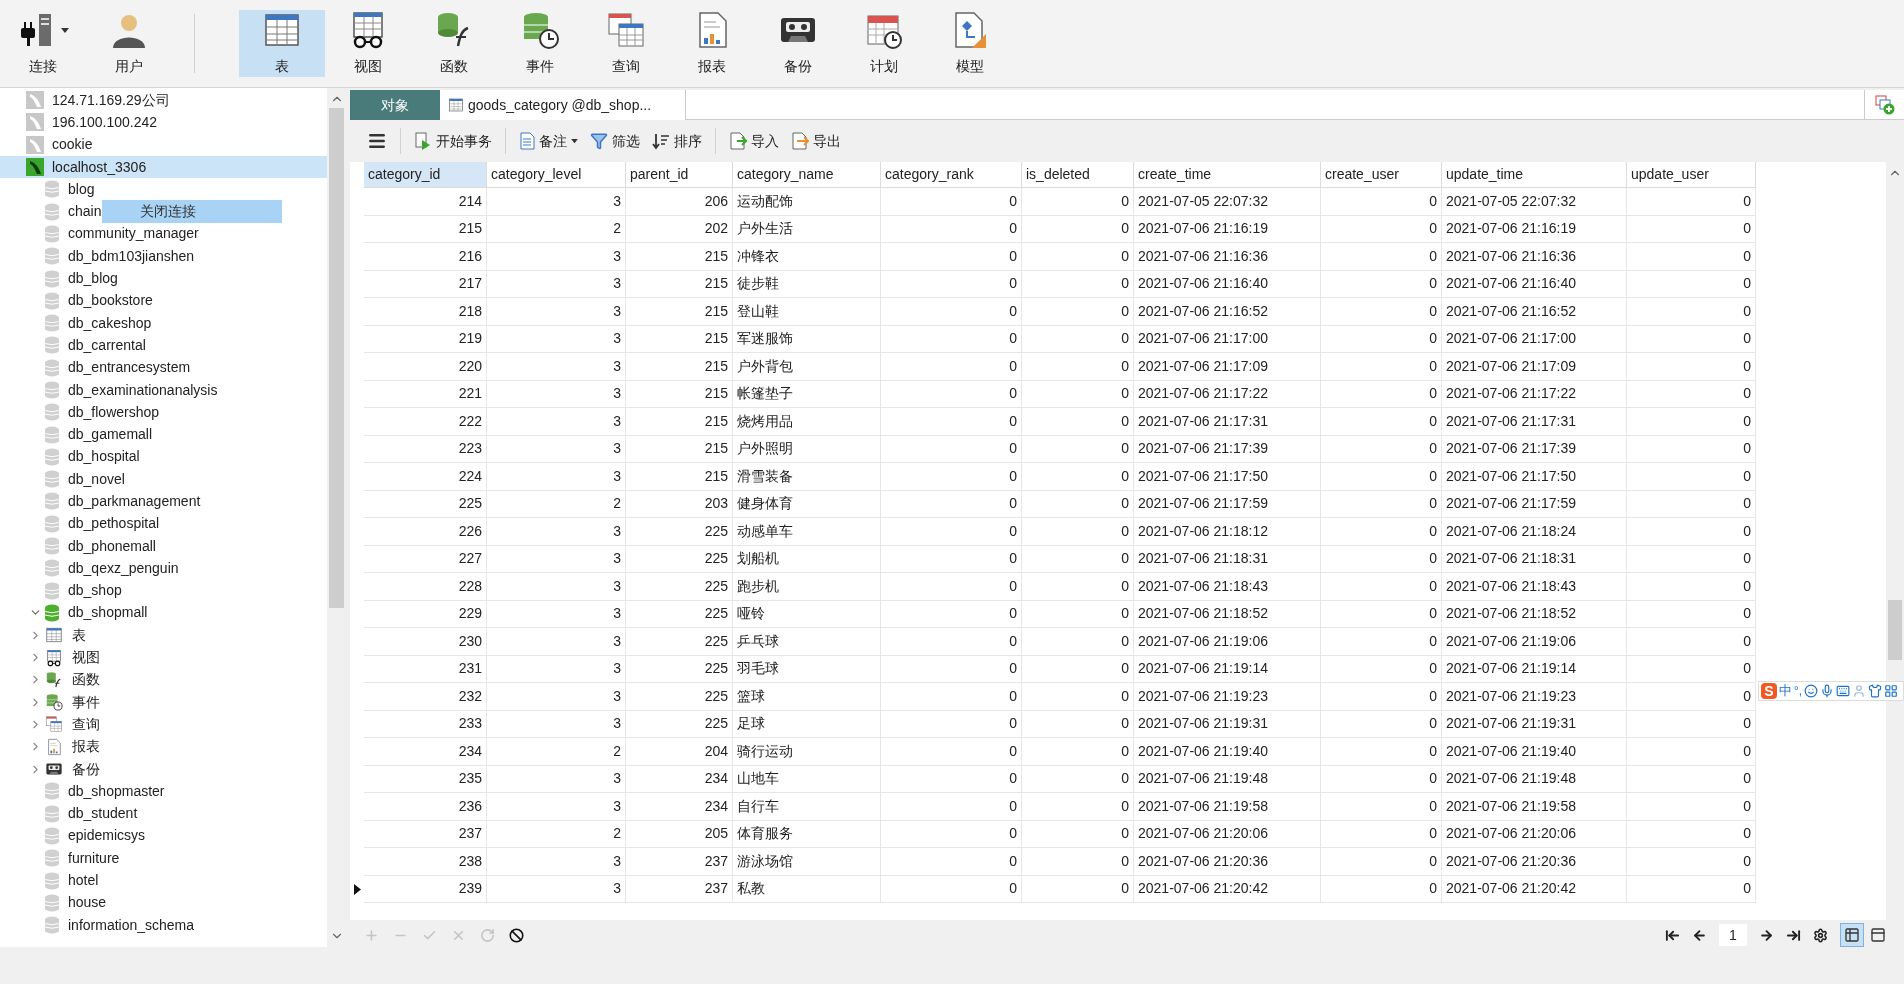  Describe the element at coordinates (112, 546) in the screenshot. I see `tree-item-label: db_phonemall` at that location.